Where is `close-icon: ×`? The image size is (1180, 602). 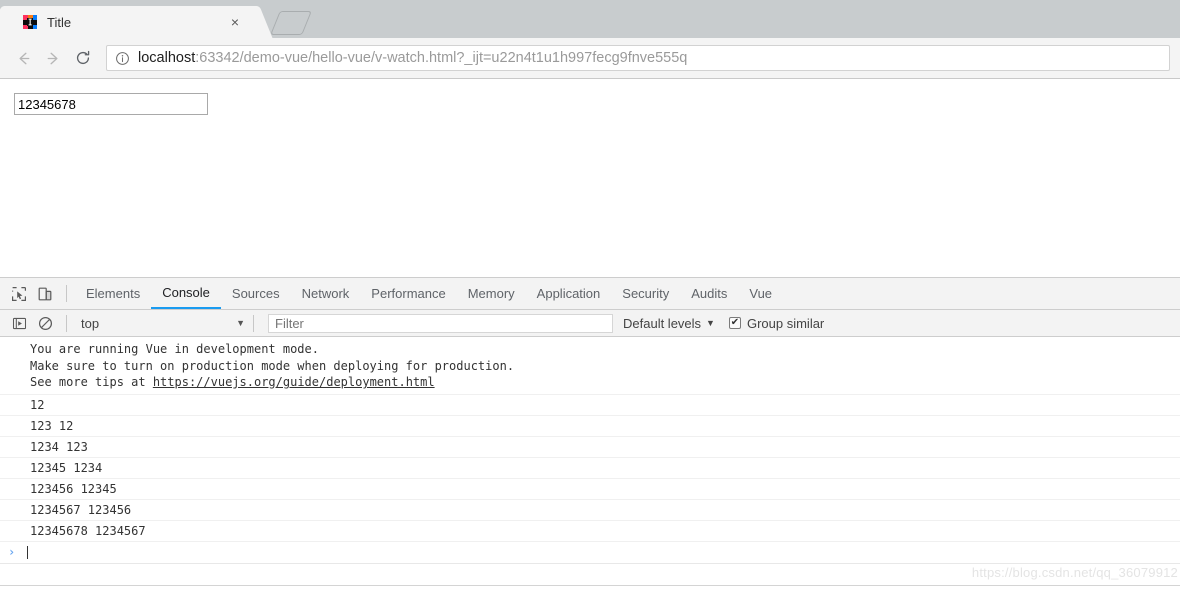
close-icon: × is located at coordinates (235, 22).